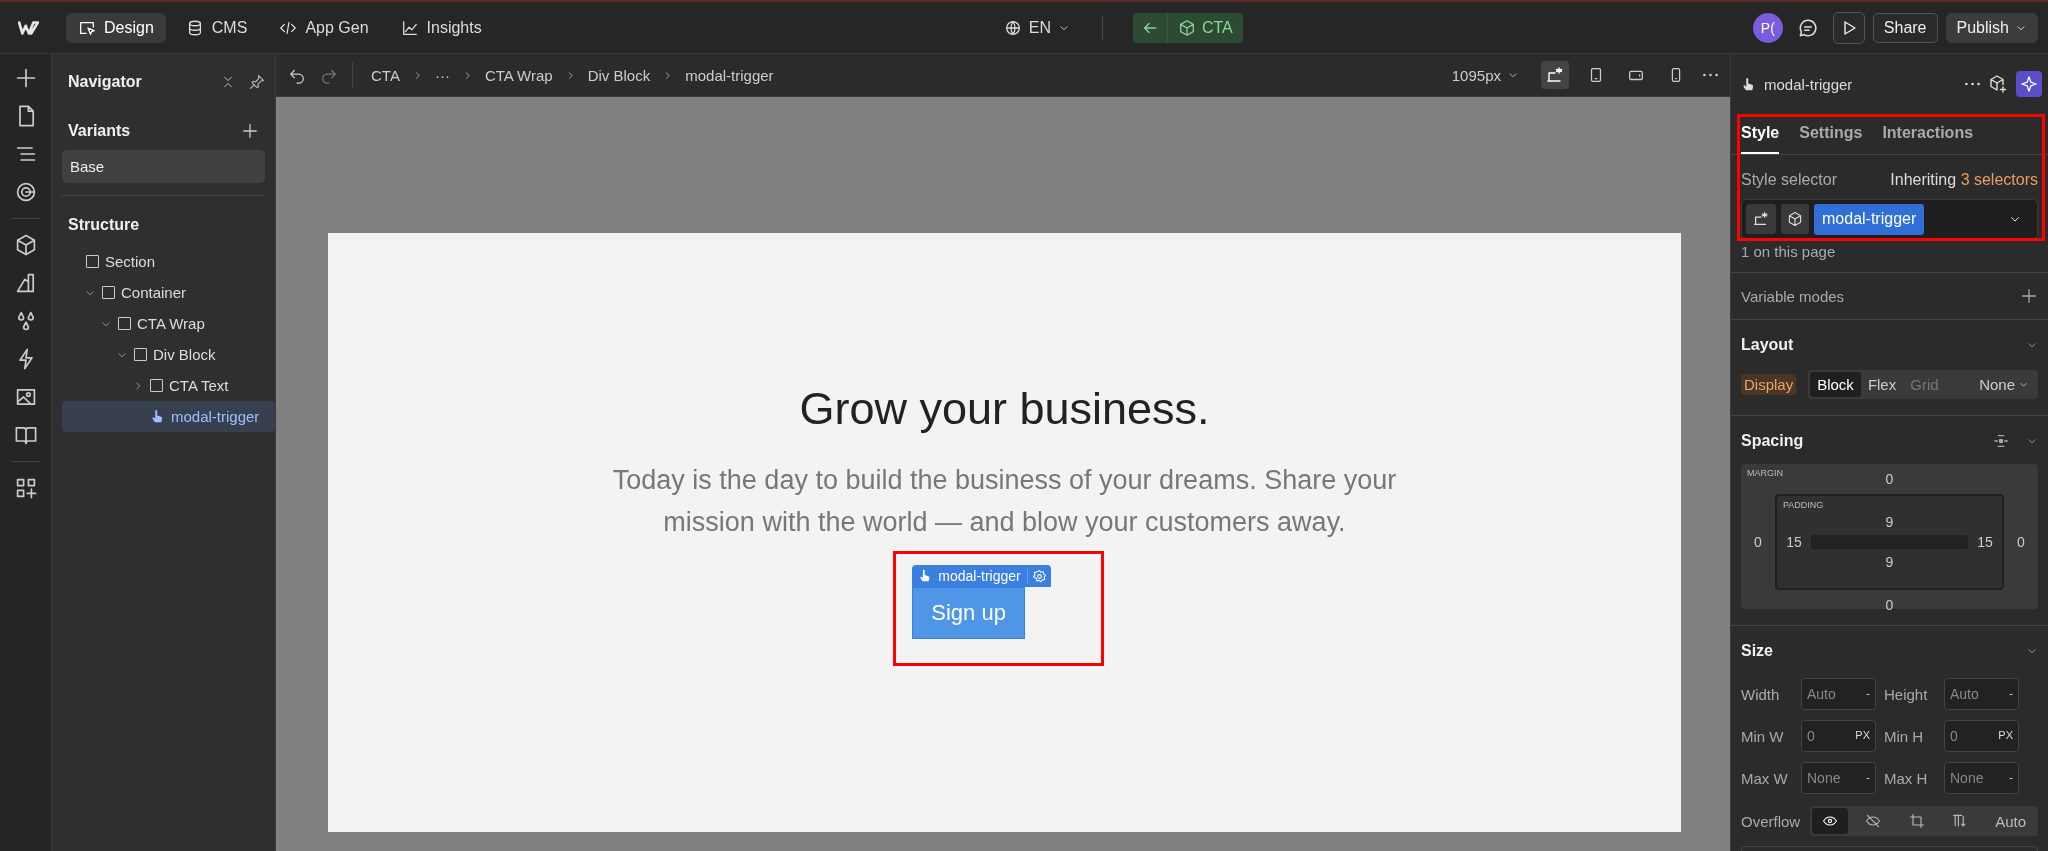 The height and width of the screenshot is (851, 2048). What do you see at coordinates (729, 75) in the screenshot?
I see `breadcrumb-link: modal-trigger` at bounding box center [729, 75].